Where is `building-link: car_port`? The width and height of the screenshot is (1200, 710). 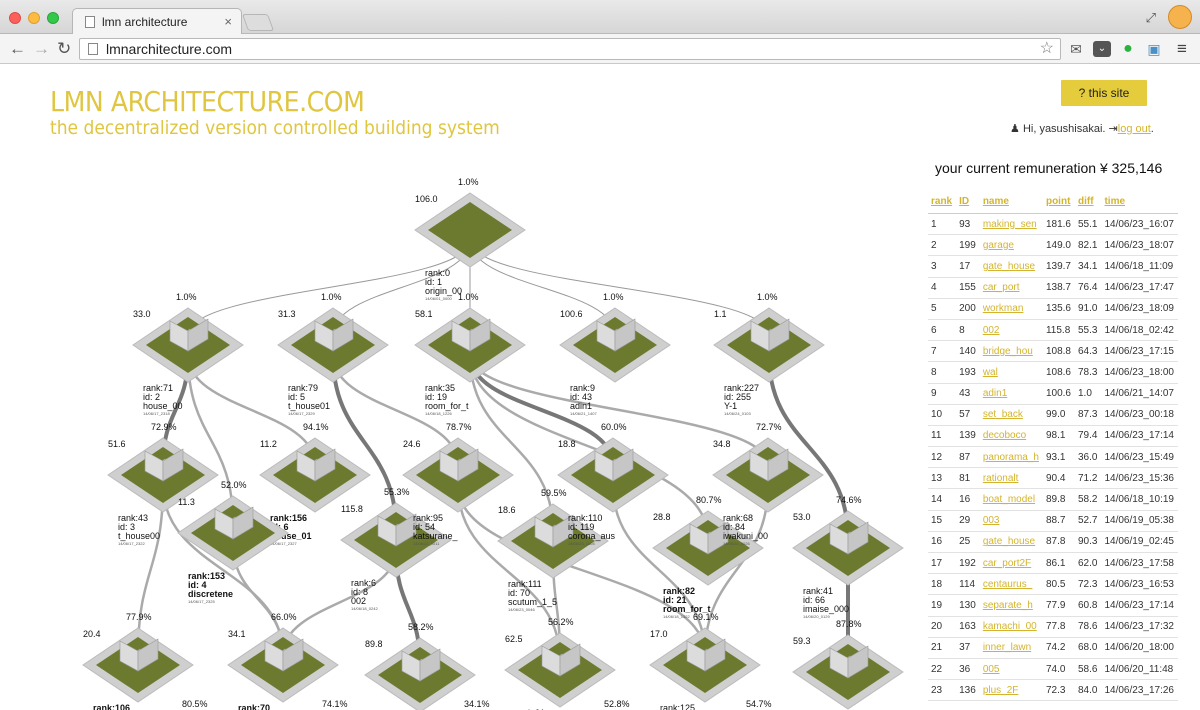
building-link: car_port is located at coordinates (1011, 288).